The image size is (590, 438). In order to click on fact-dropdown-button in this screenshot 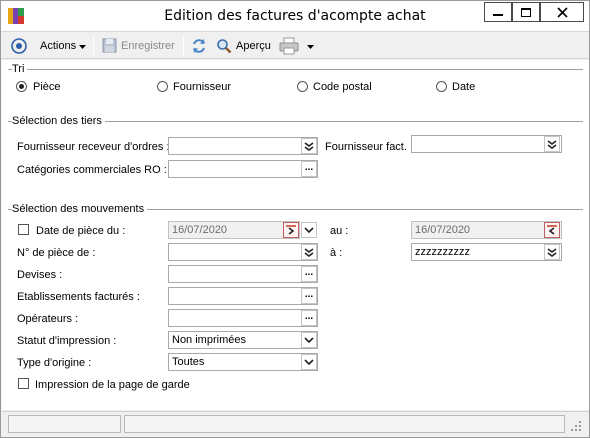, I will do `click(552, 144)`.